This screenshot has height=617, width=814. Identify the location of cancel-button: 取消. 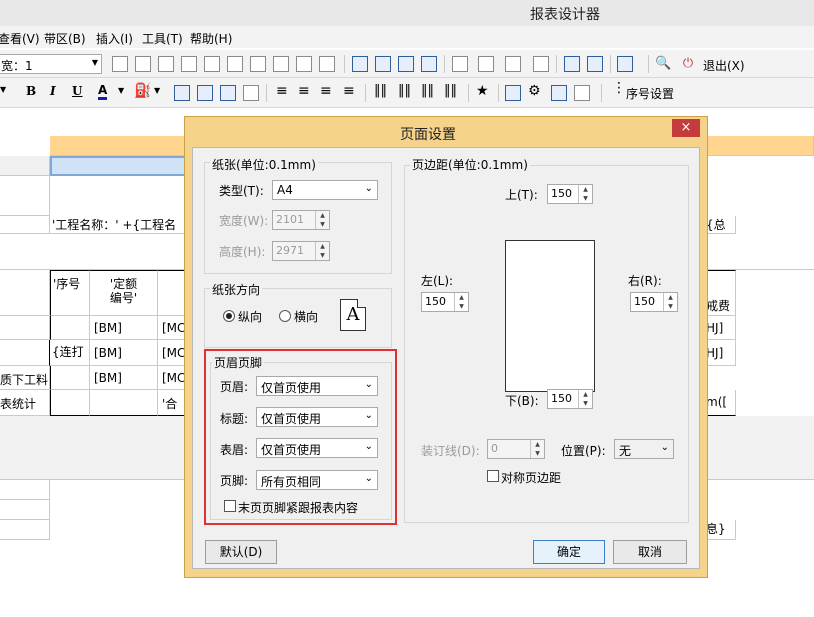
(650, 552).